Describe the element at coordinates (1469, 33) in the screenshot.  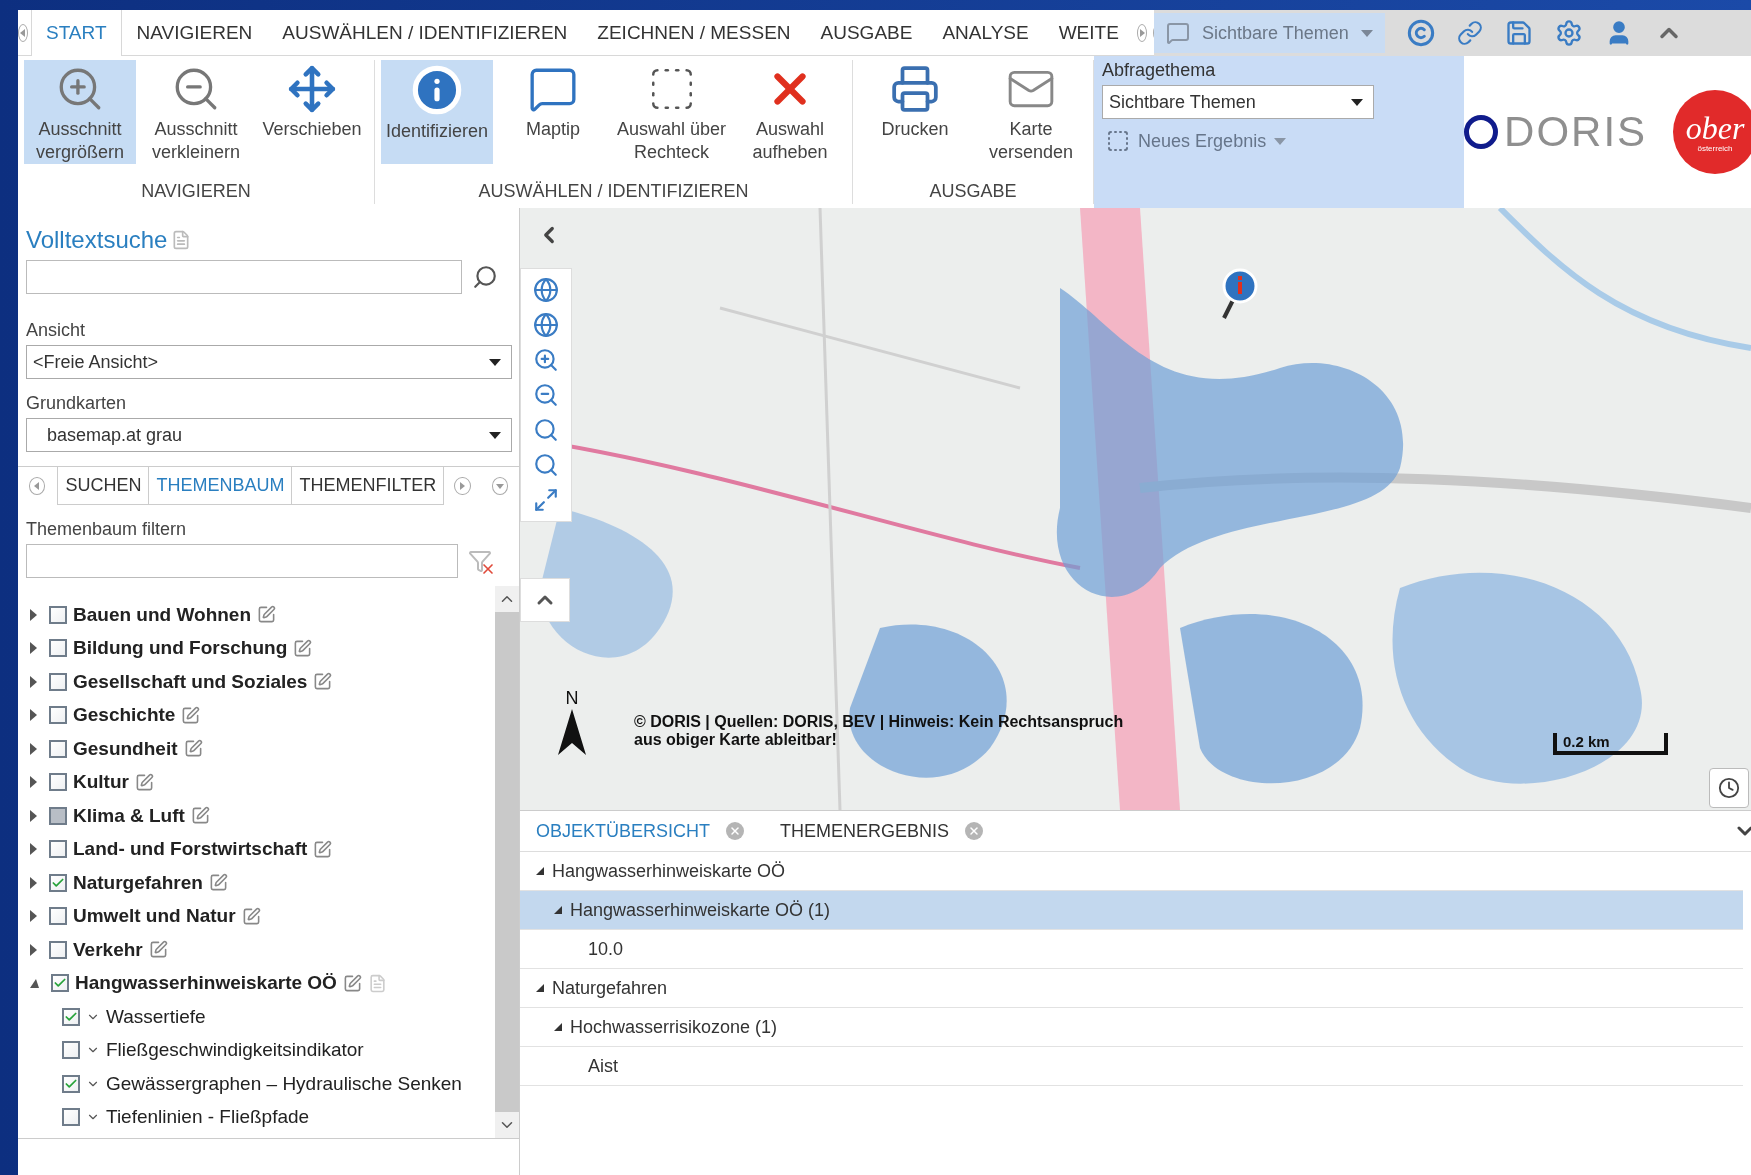
I see `link-icon` at that location.